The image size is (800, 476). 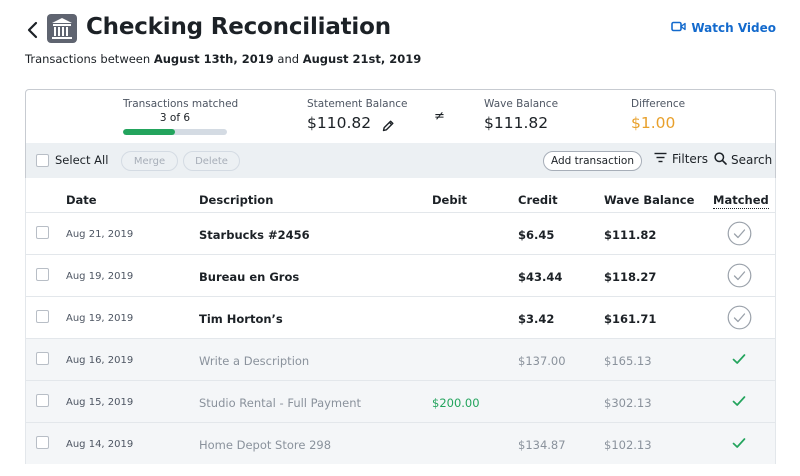 I want to click on matched-label: Transactions matched, so click(x=181, y=104).